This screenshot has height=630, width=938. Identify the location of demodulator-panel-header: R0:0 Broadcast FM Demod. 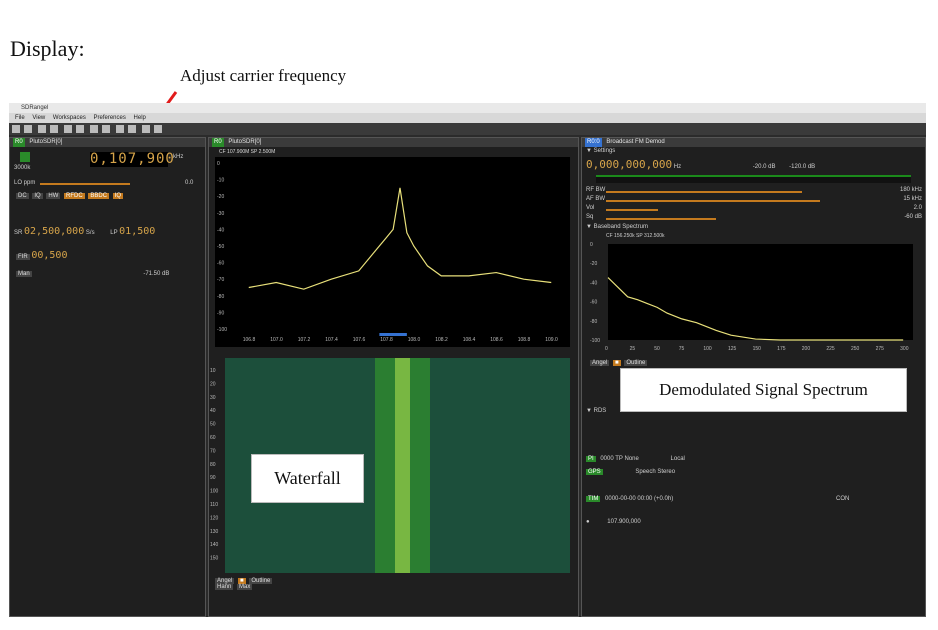
(753, 142).